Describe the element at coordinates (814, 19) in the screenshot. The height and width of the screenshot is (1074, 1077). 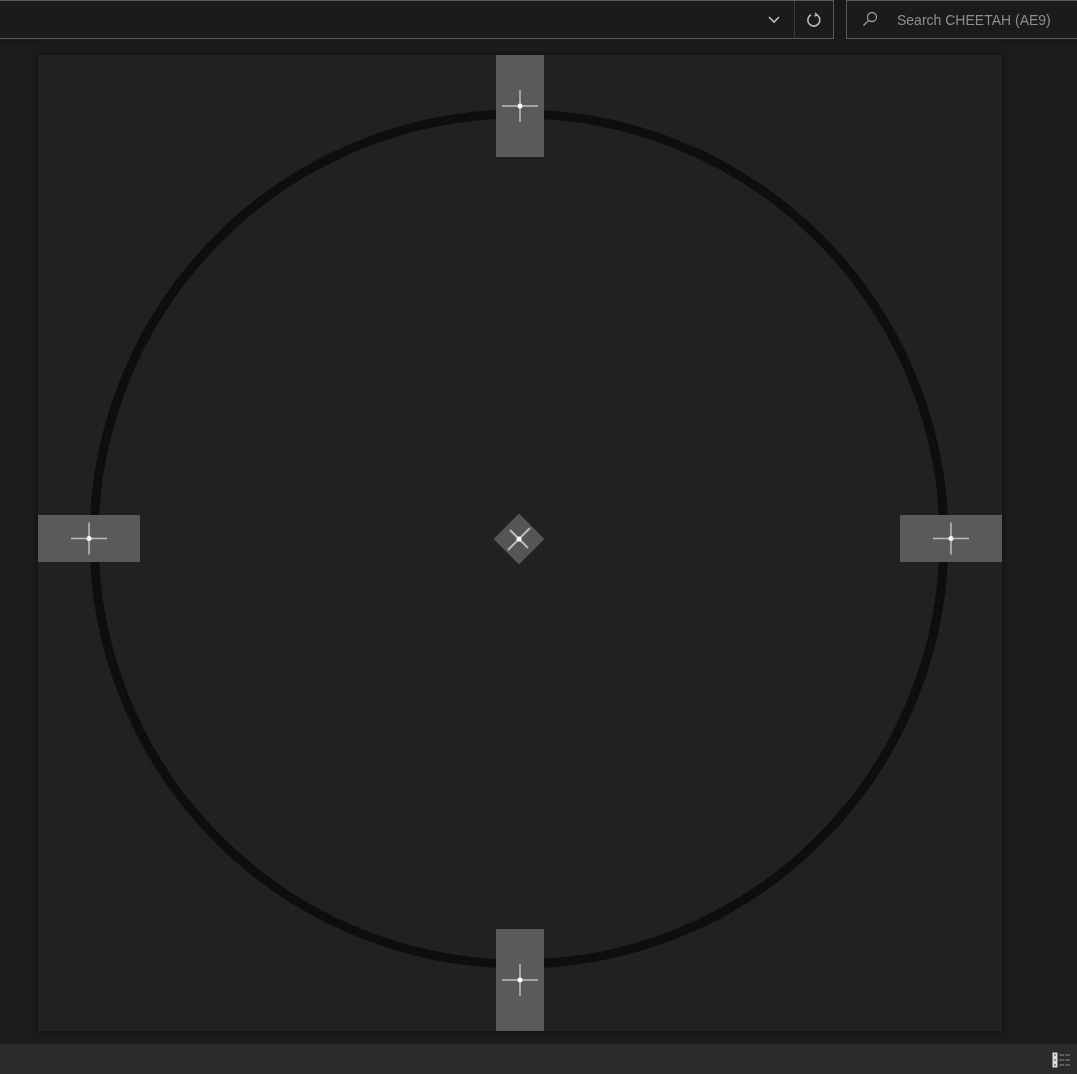
I see `refresh-icon` at that location.